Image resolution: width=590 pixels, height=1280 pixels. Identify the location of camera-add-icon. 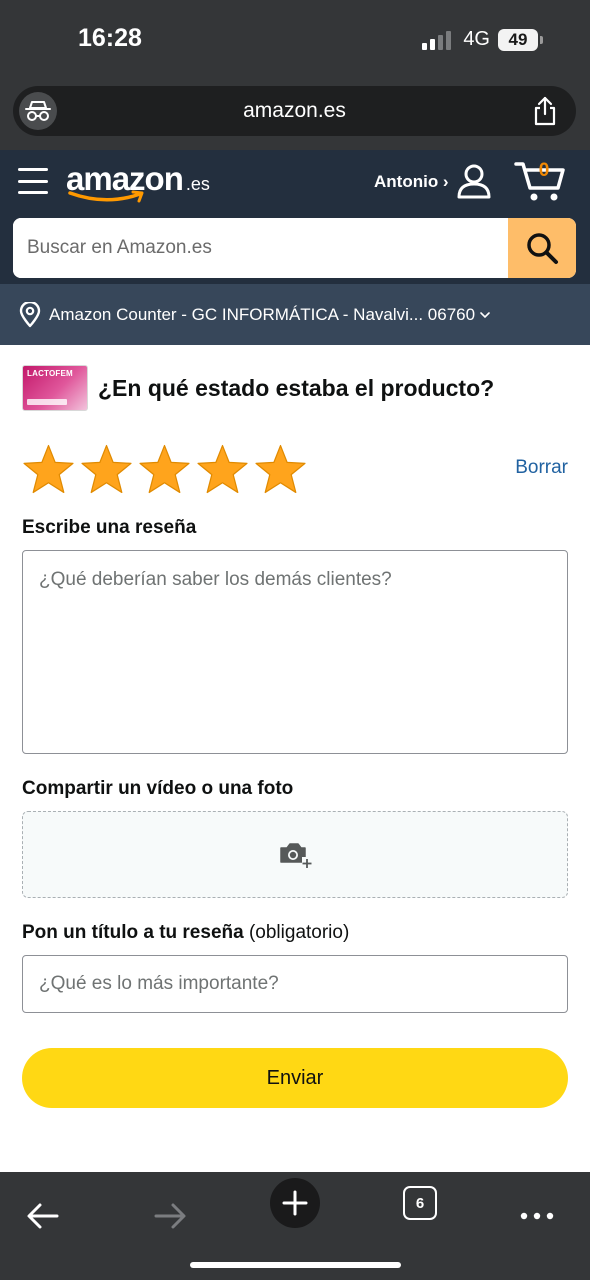
(296, 855).